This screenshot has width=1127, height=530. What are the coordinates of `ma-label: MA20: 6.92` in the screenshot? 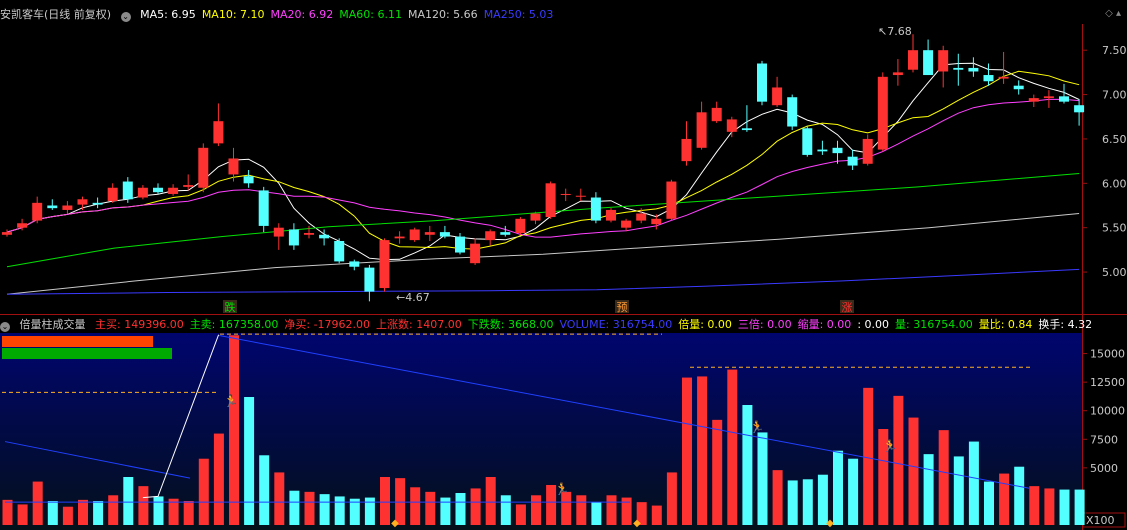 It's located at (302, 14).